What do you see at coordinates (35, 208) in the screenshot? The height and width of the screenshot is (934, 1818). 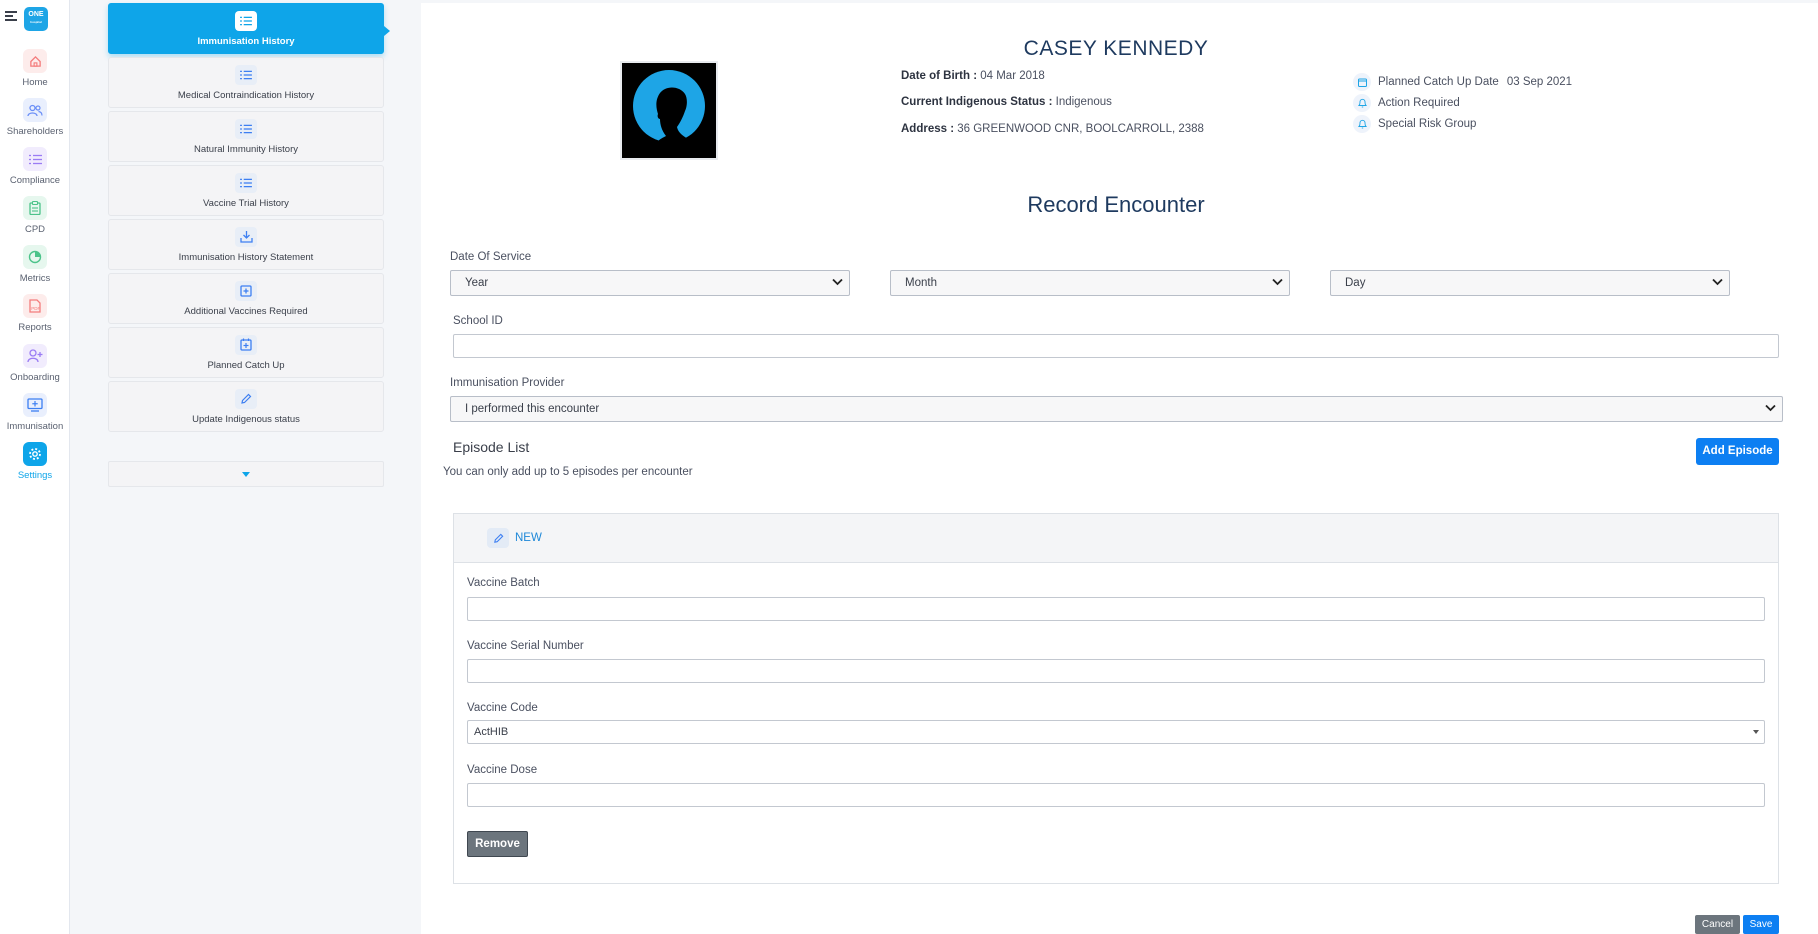 I see `clipboard-icon` at bounding box center [35, 208].